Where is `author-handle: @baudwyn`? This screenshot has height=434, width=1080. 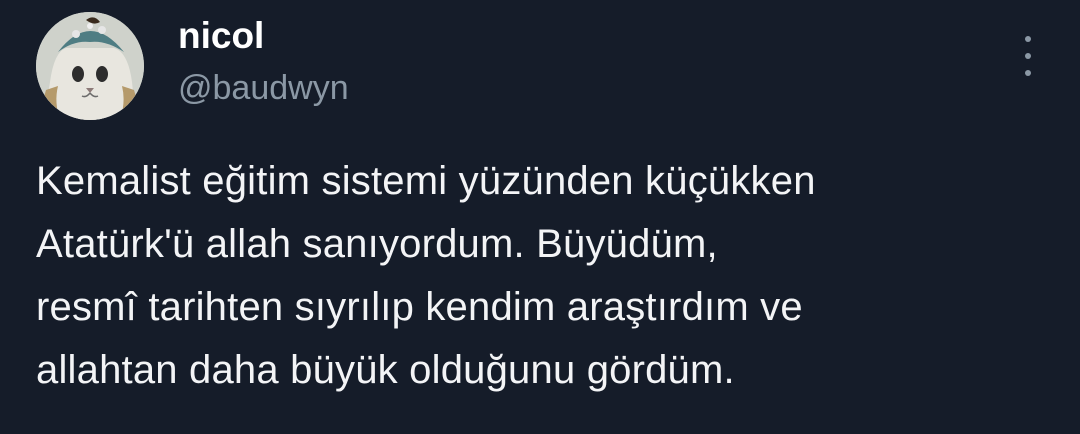 author-handle: @baudwyn is located at coordinates (263, 88).